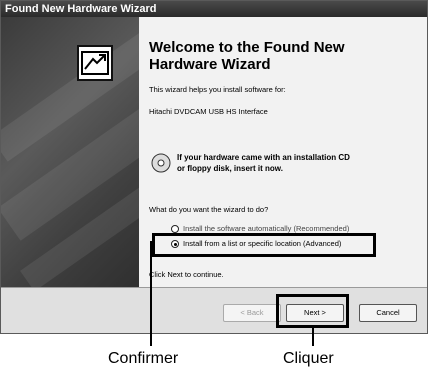 This screenshot has height=376, width=428. Describe the element at coordinates (388, 313) in the screenshot. I see `cancel-button: Cancel` at that location.